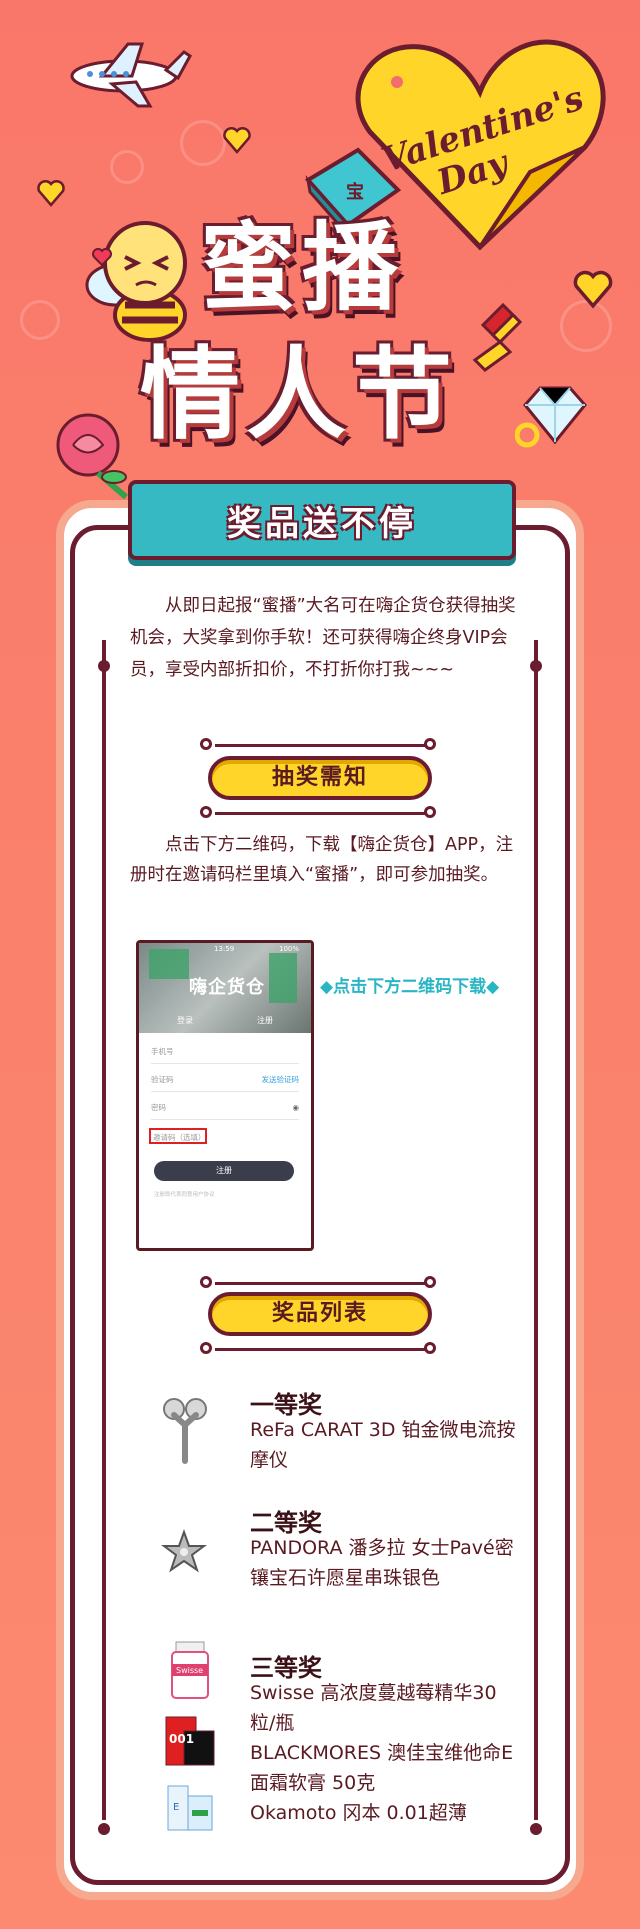  I want to click on section-title-pill: 奖品列表, so click(320, 1314).